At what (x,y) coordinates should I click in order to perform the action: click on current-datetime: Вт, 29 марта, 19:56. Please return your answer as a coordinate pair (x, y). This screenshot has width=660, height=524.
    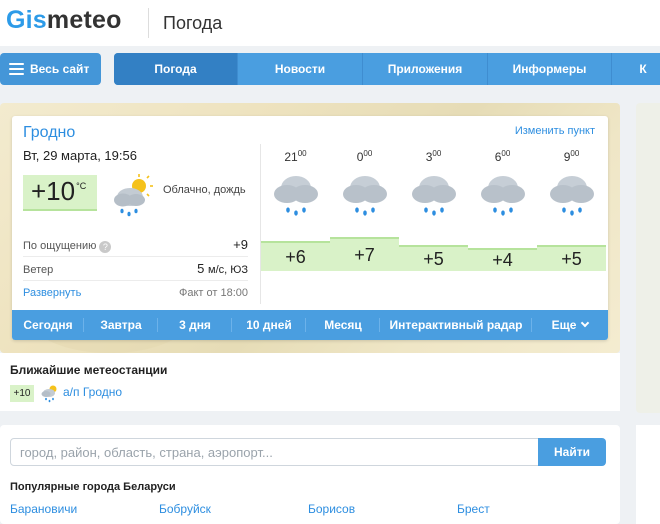
    Looking at the image, I should click on (80, 155).